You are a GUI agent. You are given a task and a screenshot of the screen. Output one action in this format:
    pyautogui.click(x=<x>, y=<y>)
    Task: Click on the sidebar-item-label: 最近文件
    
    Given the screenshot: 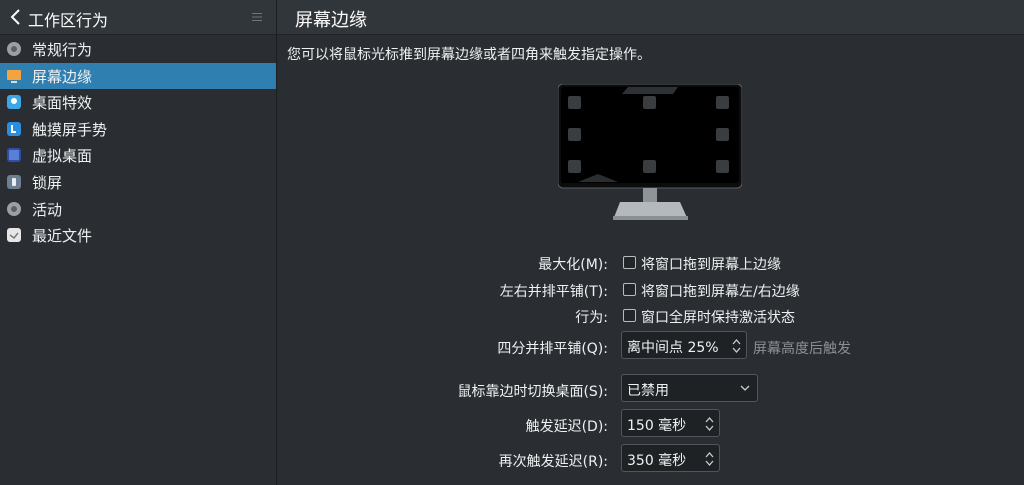 What is the action you would take?
    pyautogui.click(x=62, y=236)
    